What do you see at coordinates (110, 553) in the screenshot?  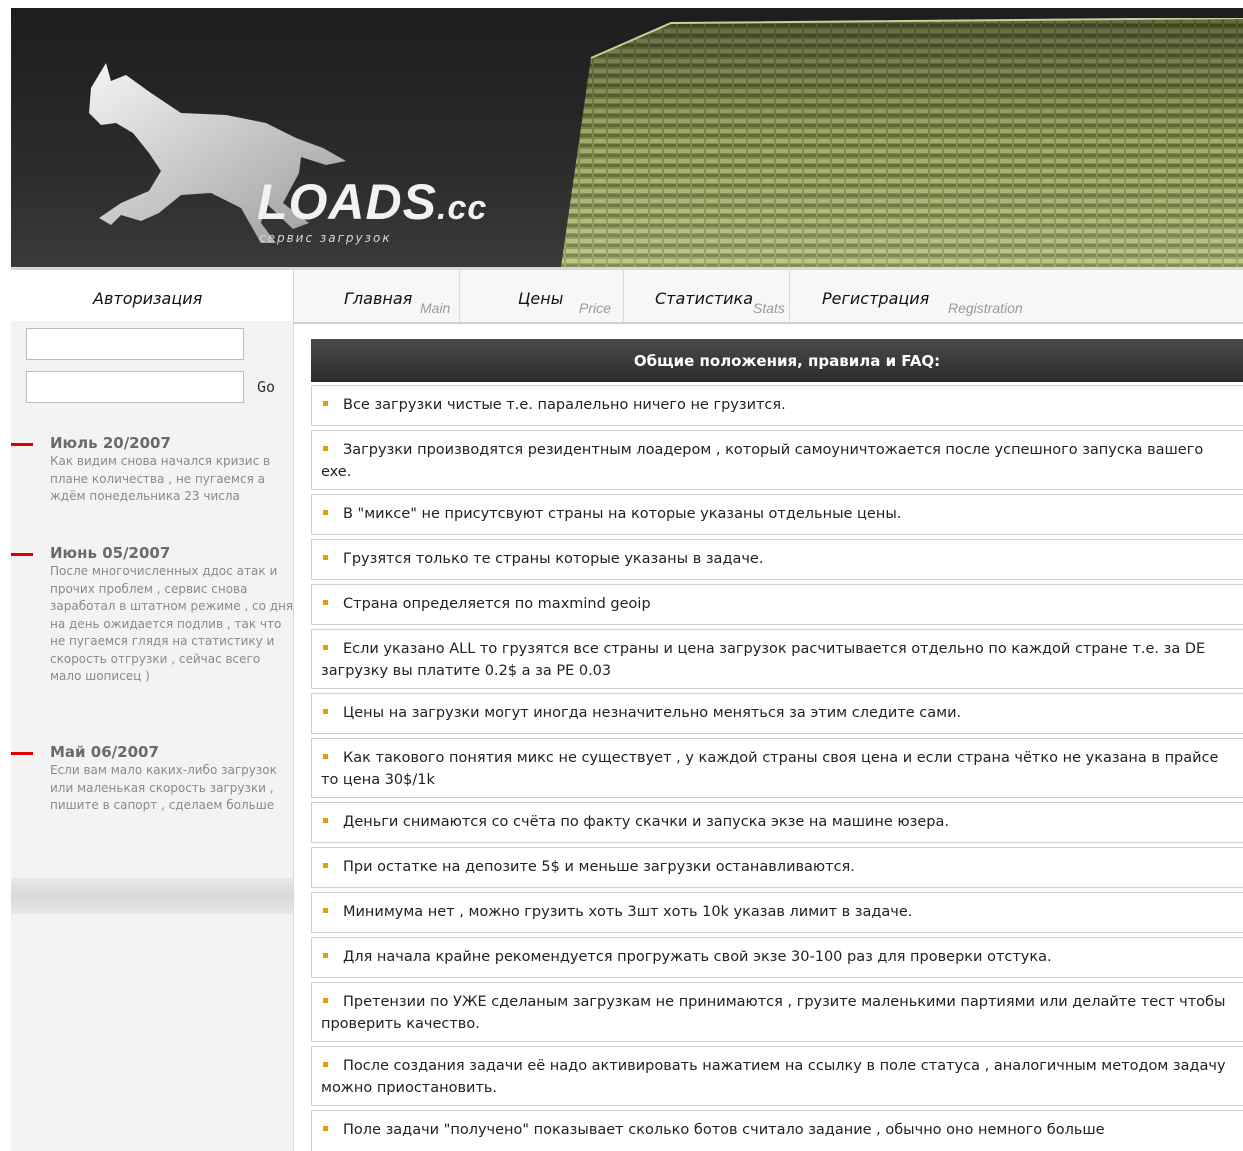 I see `news-date: Июнь 05/2007` at bounding box center [110, 553].